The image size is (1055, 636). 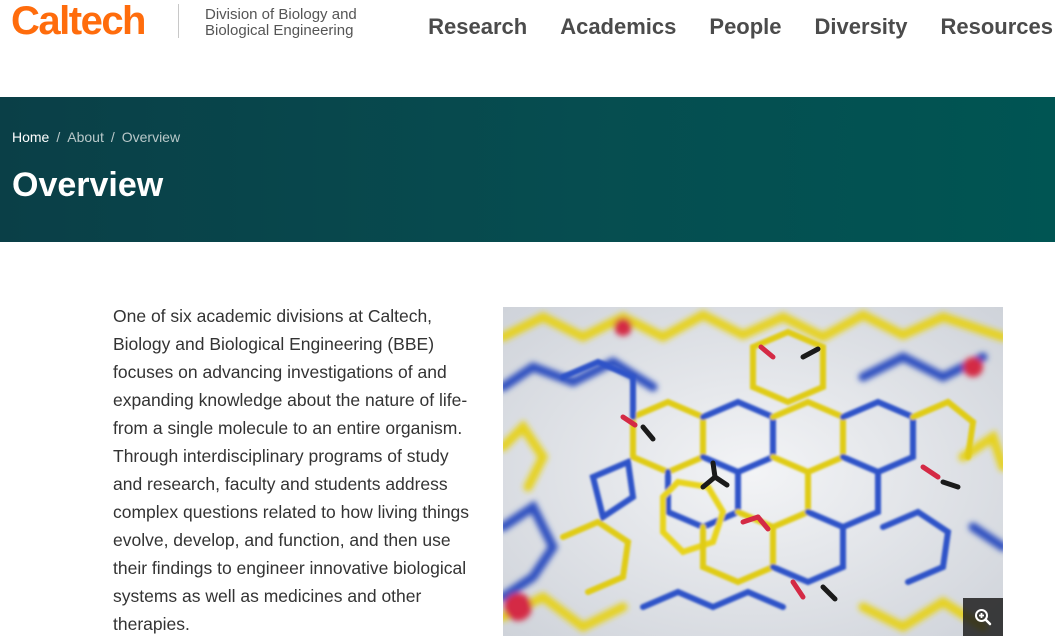 I want to click on nav-research: Research, so click(x=477, y=27).